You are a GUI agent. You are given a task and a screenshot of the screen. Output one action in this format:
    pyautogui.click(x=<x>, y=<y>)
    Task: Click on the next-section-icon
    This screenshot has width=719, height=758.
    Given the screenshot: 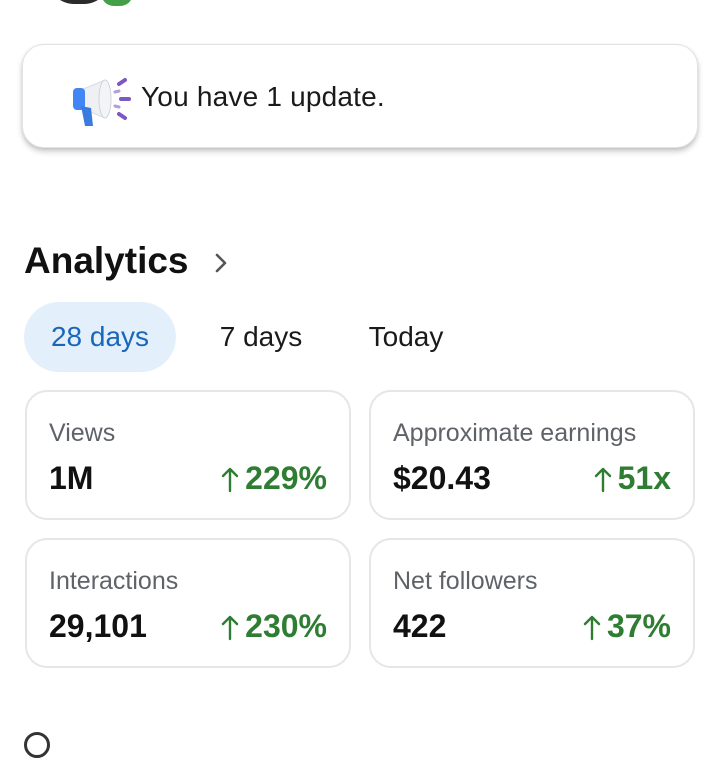 What is the action you would take?
    pyautogui.click(x=37, y=745)
    